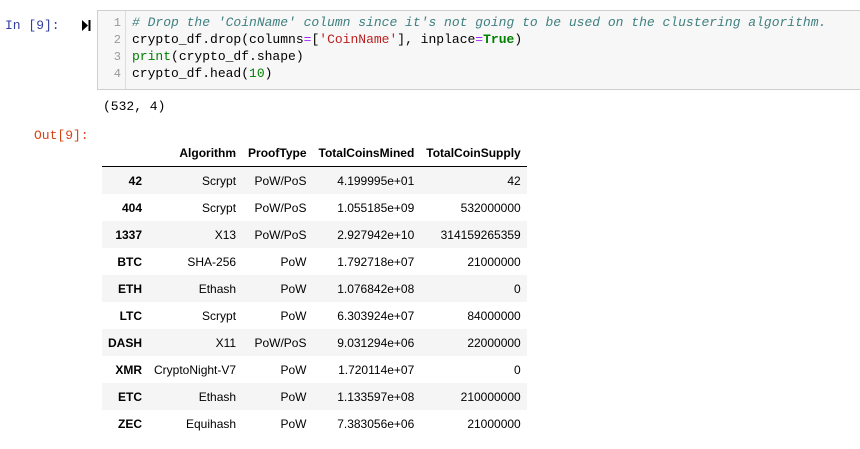  I want to click on input-prompt: In [9]:, so click(32, 25).